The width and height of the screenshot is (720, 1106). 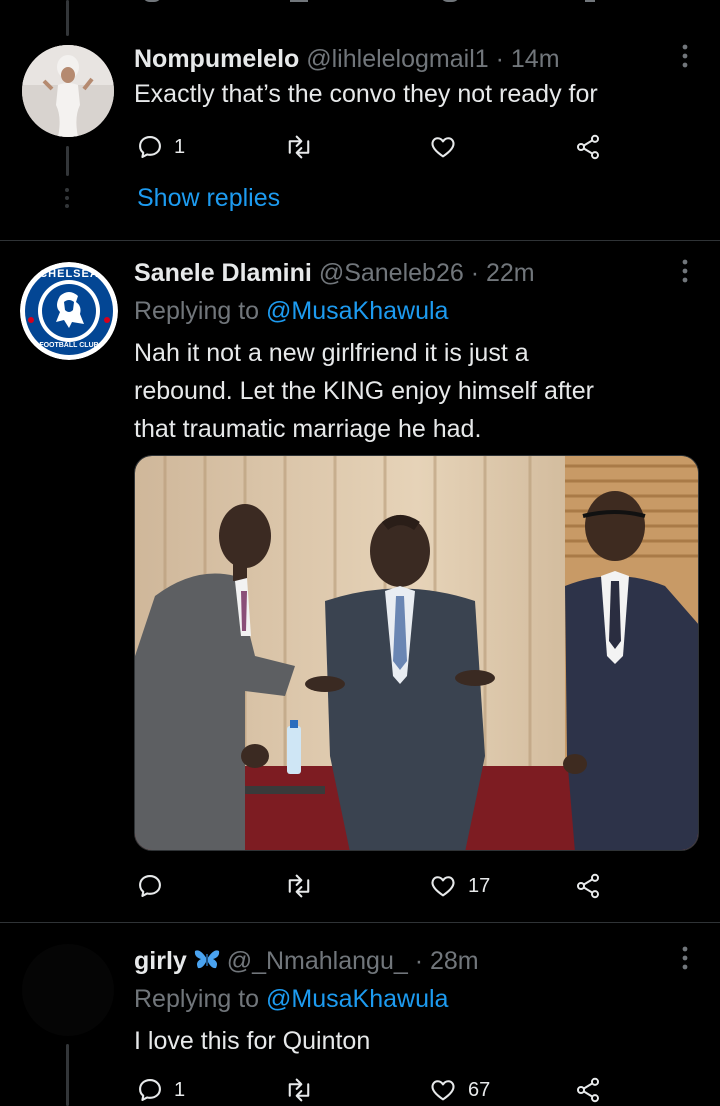 I want to click on previous-tweet-actions-partial, so click(x=360, y=4).